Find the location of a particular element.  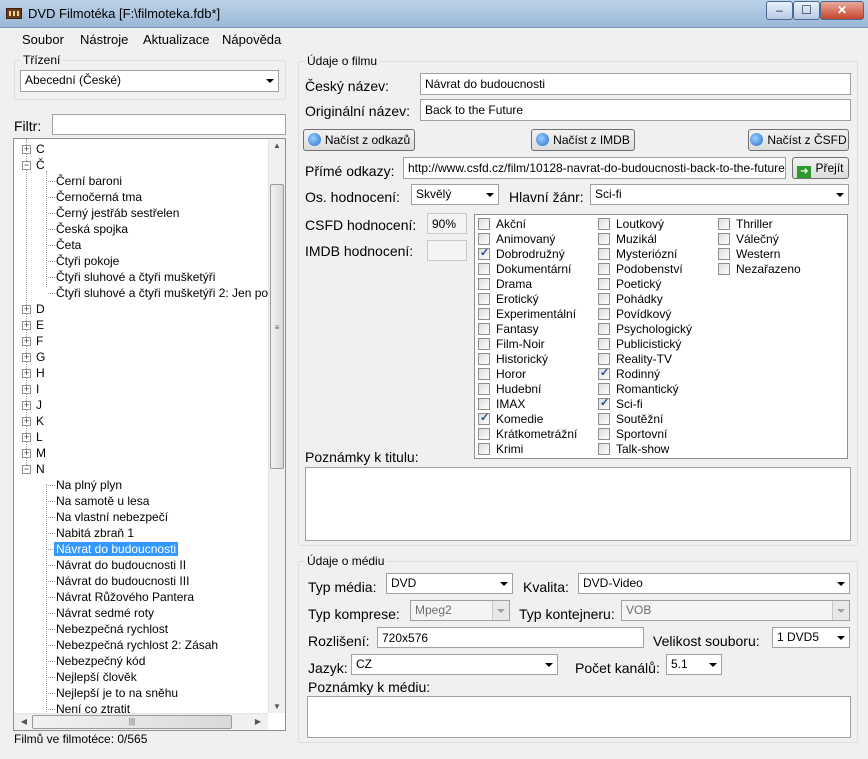

container-type-select: VOB is located at coordinates (735, 610).